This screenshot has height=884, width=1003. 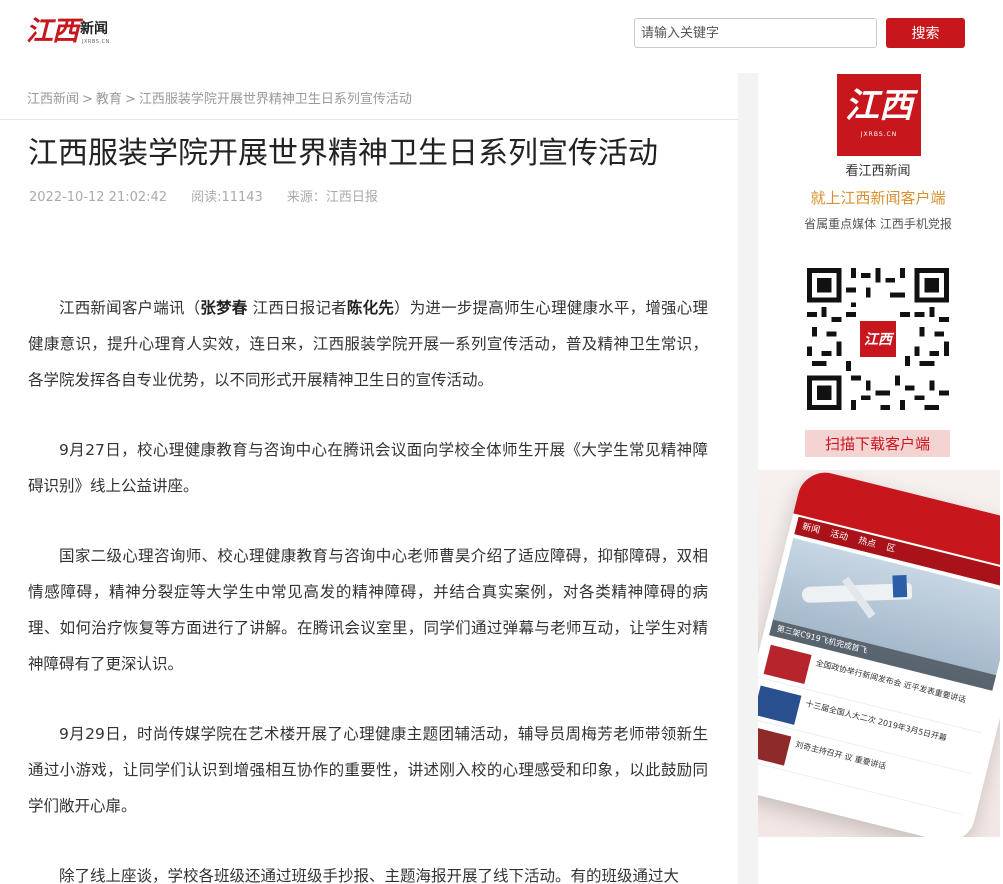 I want to click on logo-subtext: JXRBS.CN, so click(x=96, y=42).